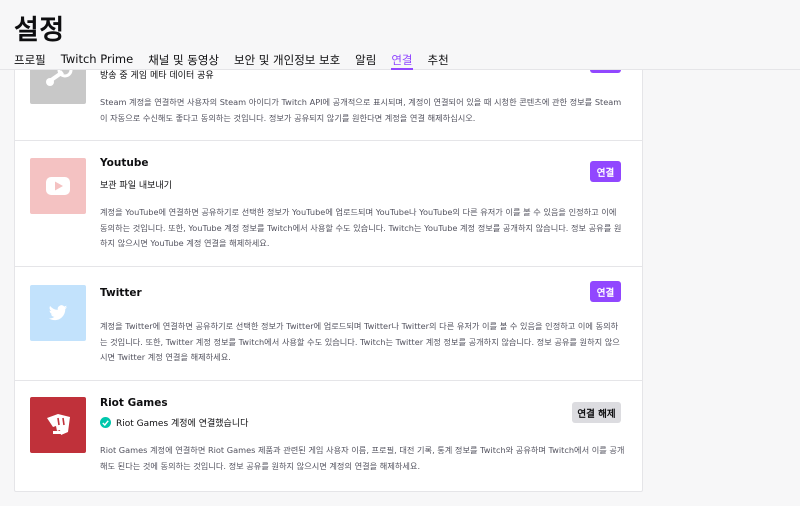  I want to click on riot-connected-text: Riot Games 계정에 연결했습니다, so click(182, 424).